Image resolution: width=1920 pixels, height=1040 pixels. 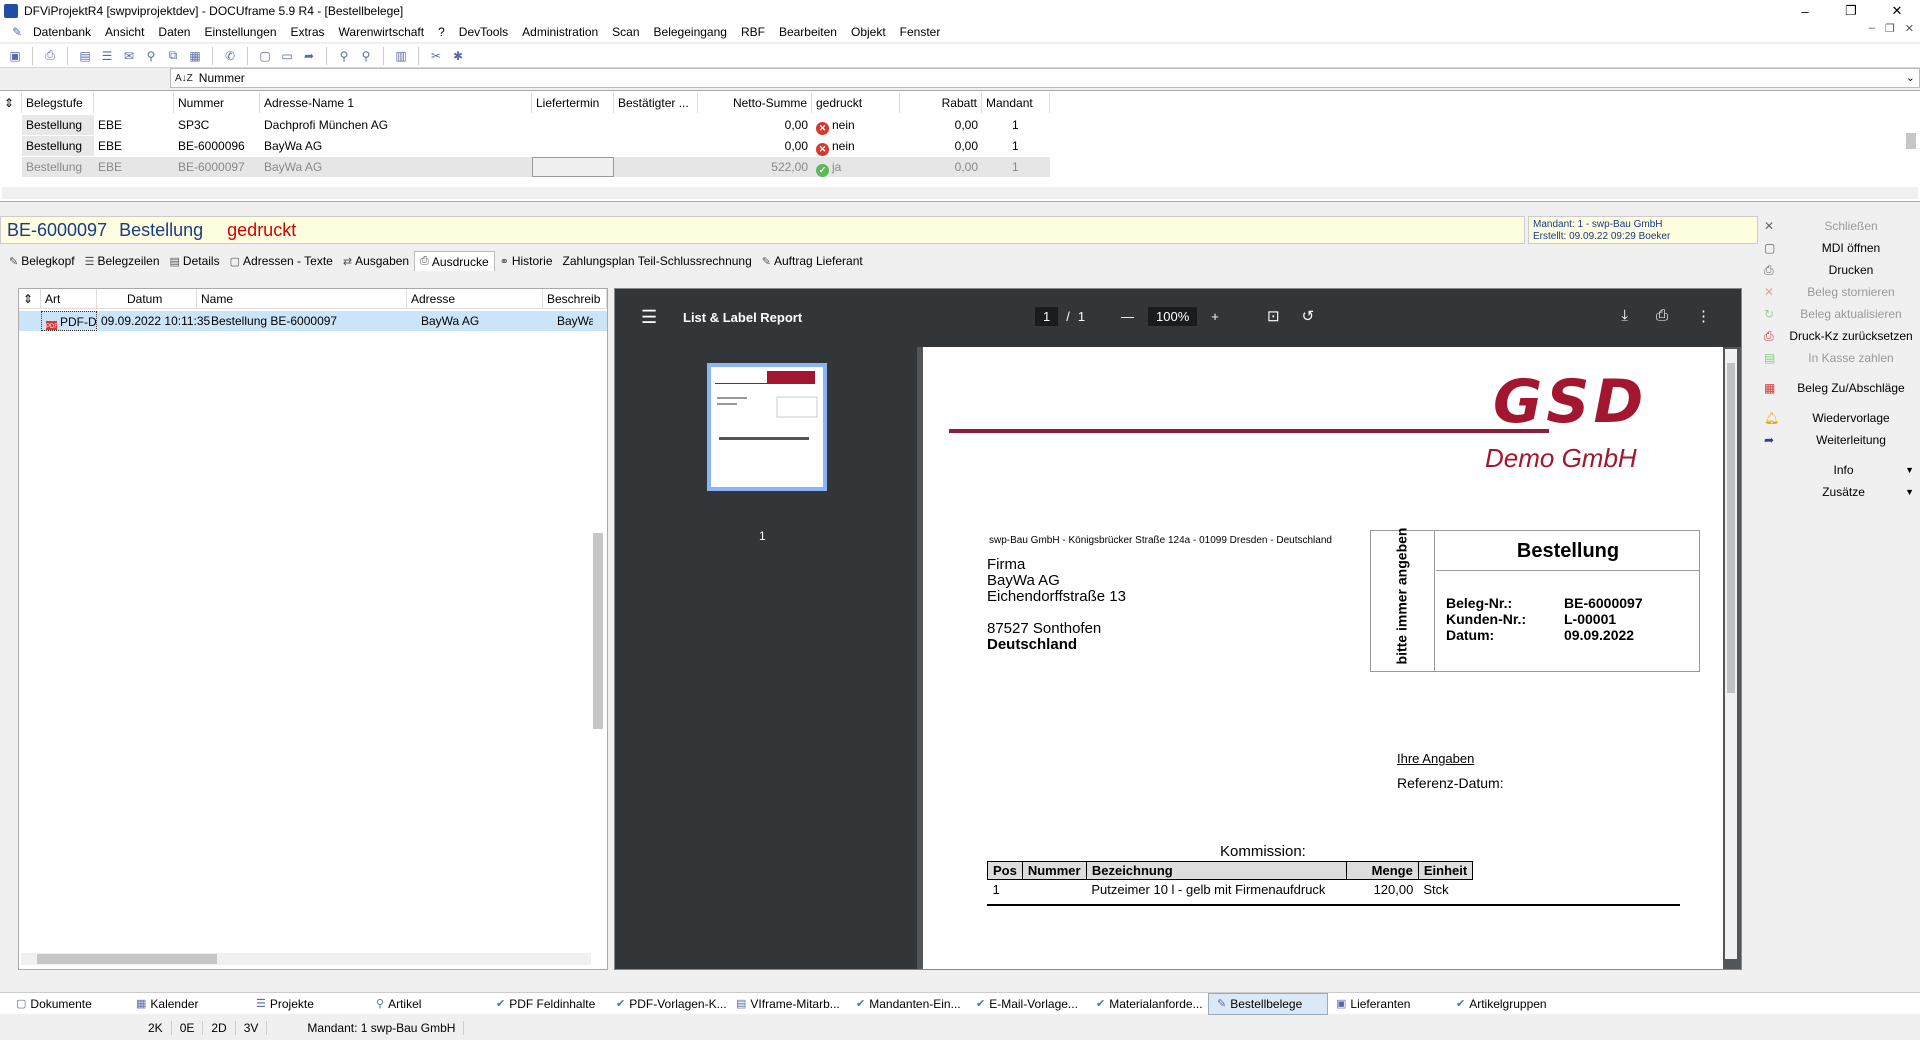 I want to click on action-mdi-oeffnen: ▢ MDI öffnen, so click(x=1840, y=248).